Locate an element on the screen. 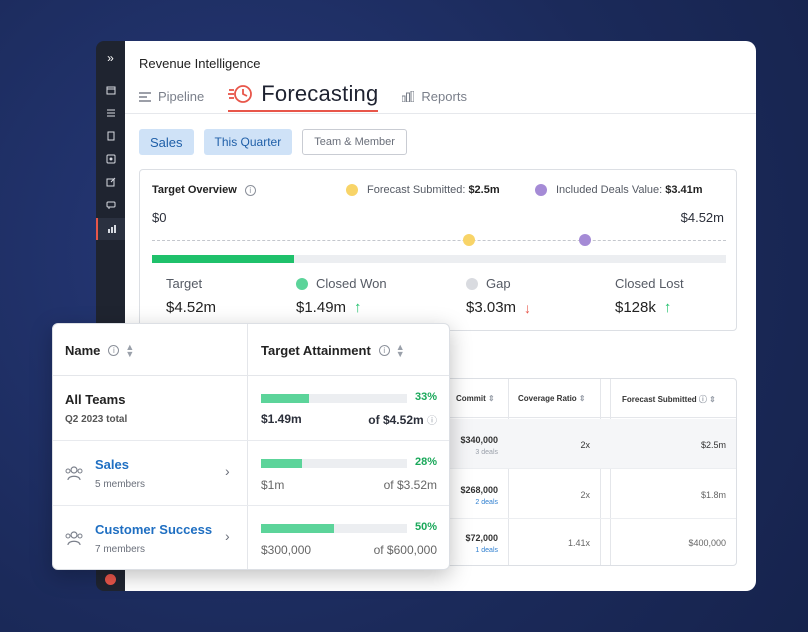 The height and width of the screenshot is (632, 808). tab-pipeline: Pipeline is located at coordinates (171, 100).